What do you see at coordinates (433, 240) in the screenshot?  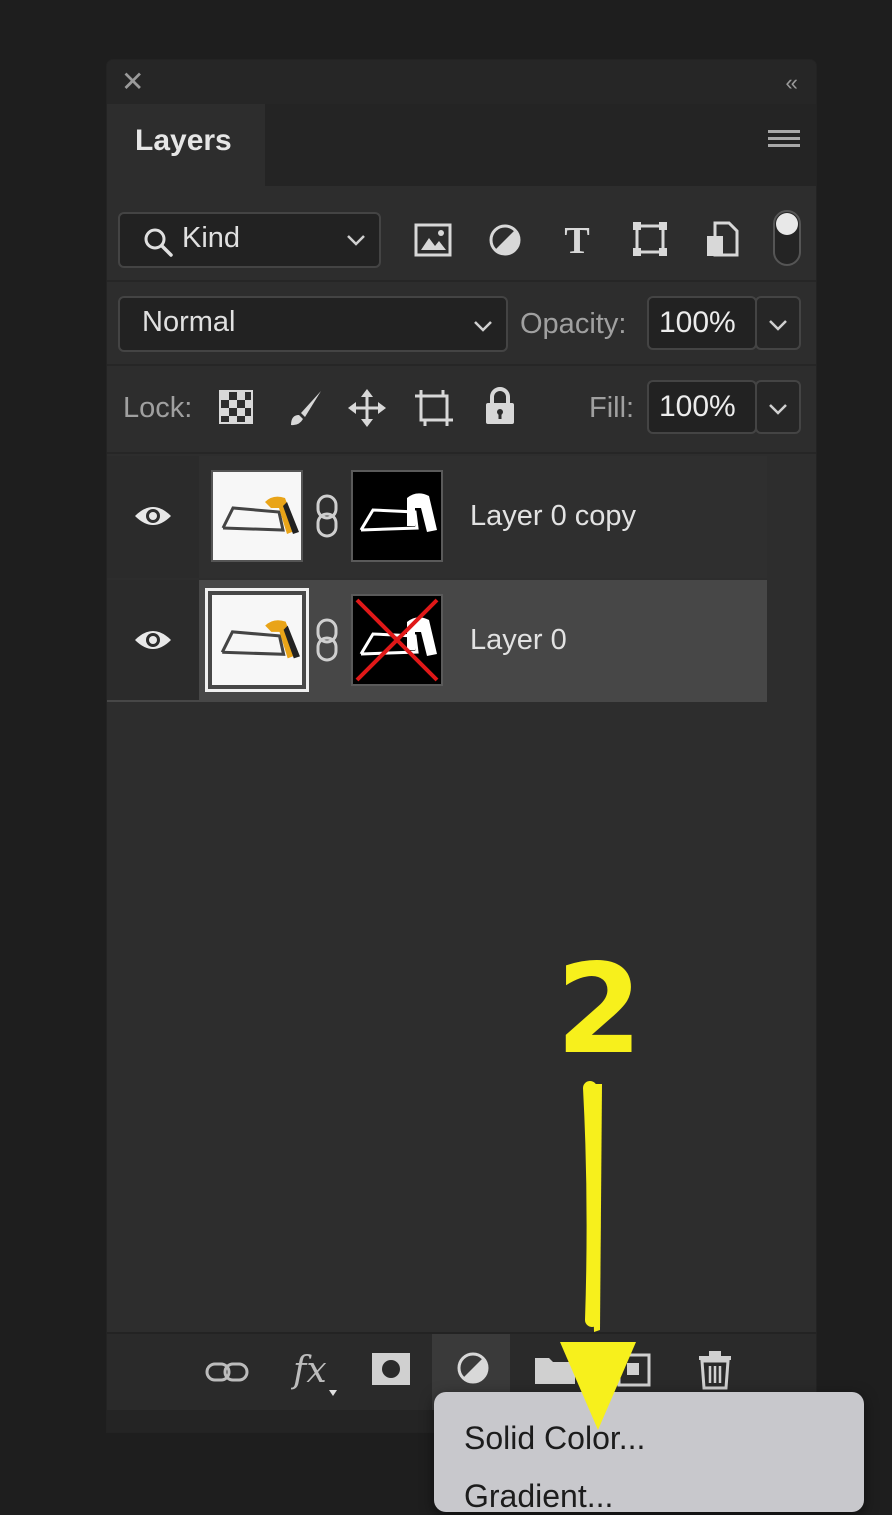 I see `image-filter-icon` at bounding box center [433, 240].